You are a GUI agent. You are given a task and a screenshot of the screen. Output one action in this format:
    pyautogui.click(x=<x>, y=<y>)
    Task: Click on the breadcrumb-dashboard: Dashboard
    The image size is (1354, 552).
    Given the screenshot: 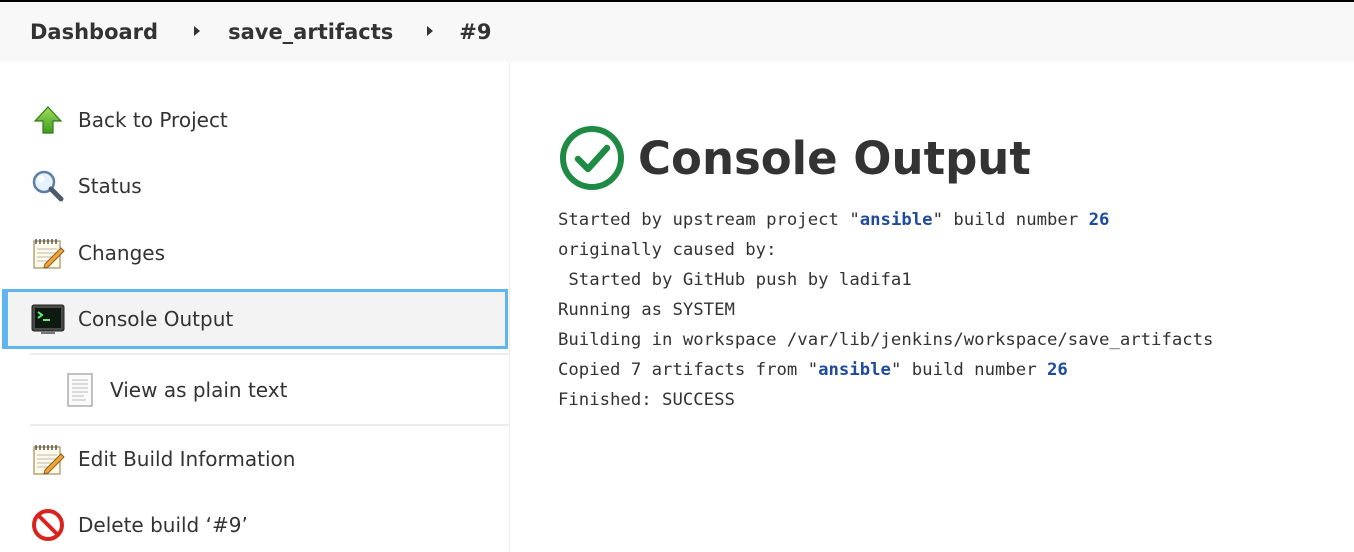 What is the action you would take?
    pyautogui.click(x=94, y=32)
    